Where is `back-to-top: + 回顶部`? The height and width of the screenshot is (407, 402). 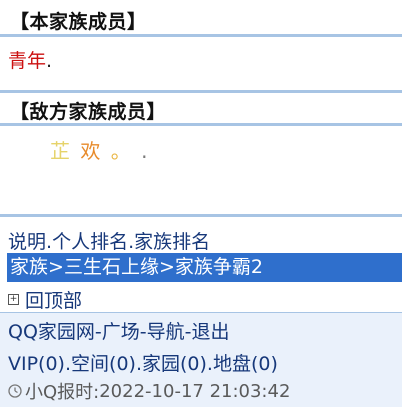
back-to-top: + 回顶部 is located at coordinates (45, 299).